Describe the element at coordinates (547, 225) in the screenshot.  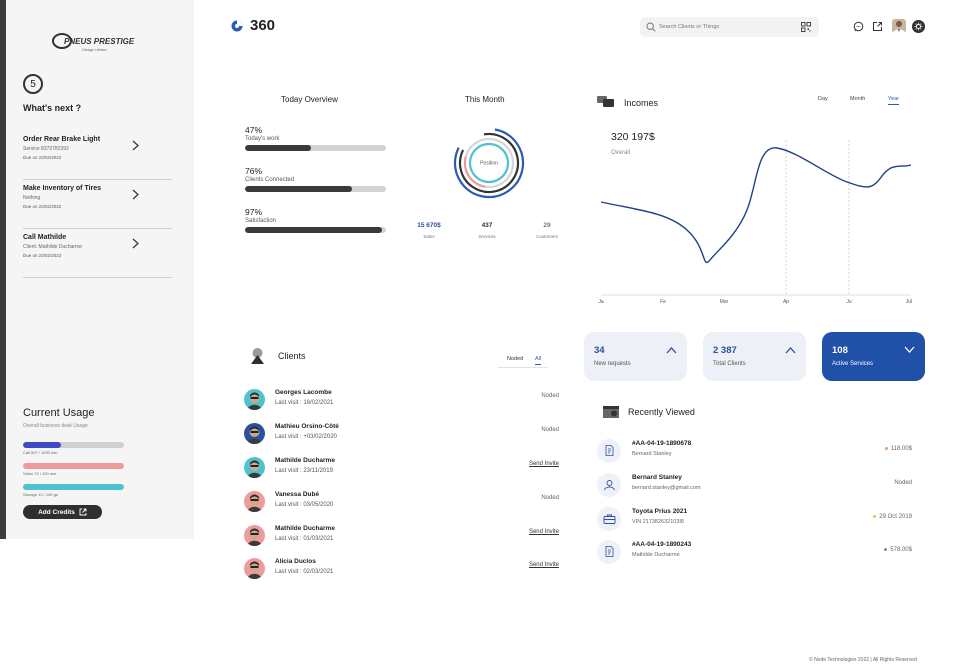
I see `month-stat-value: 29` at that location.